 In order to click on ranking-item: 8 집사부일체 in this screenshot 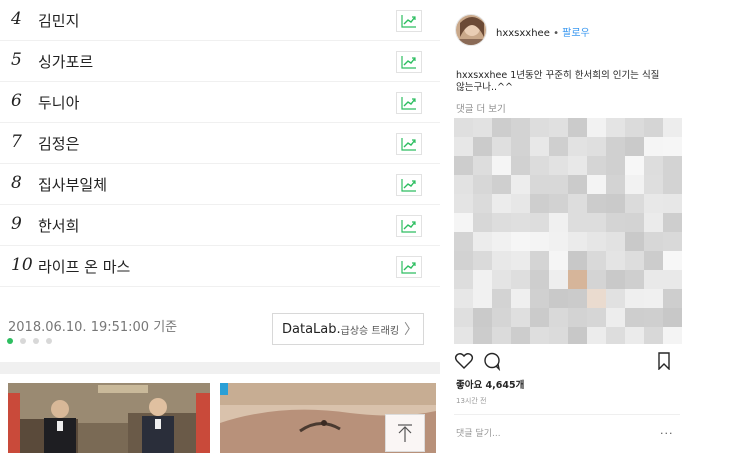, I will do `click(220, 184)`.